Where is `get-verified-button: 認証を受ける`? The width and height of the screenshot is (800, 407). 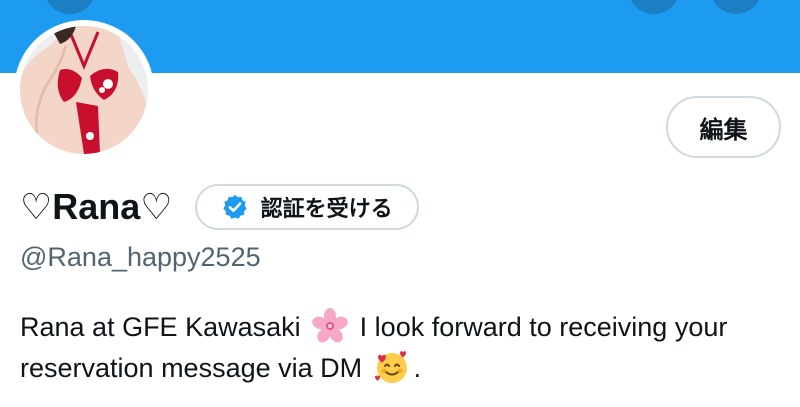
get-verified-button: 認証を受ける is located at coordinates (306, 207).